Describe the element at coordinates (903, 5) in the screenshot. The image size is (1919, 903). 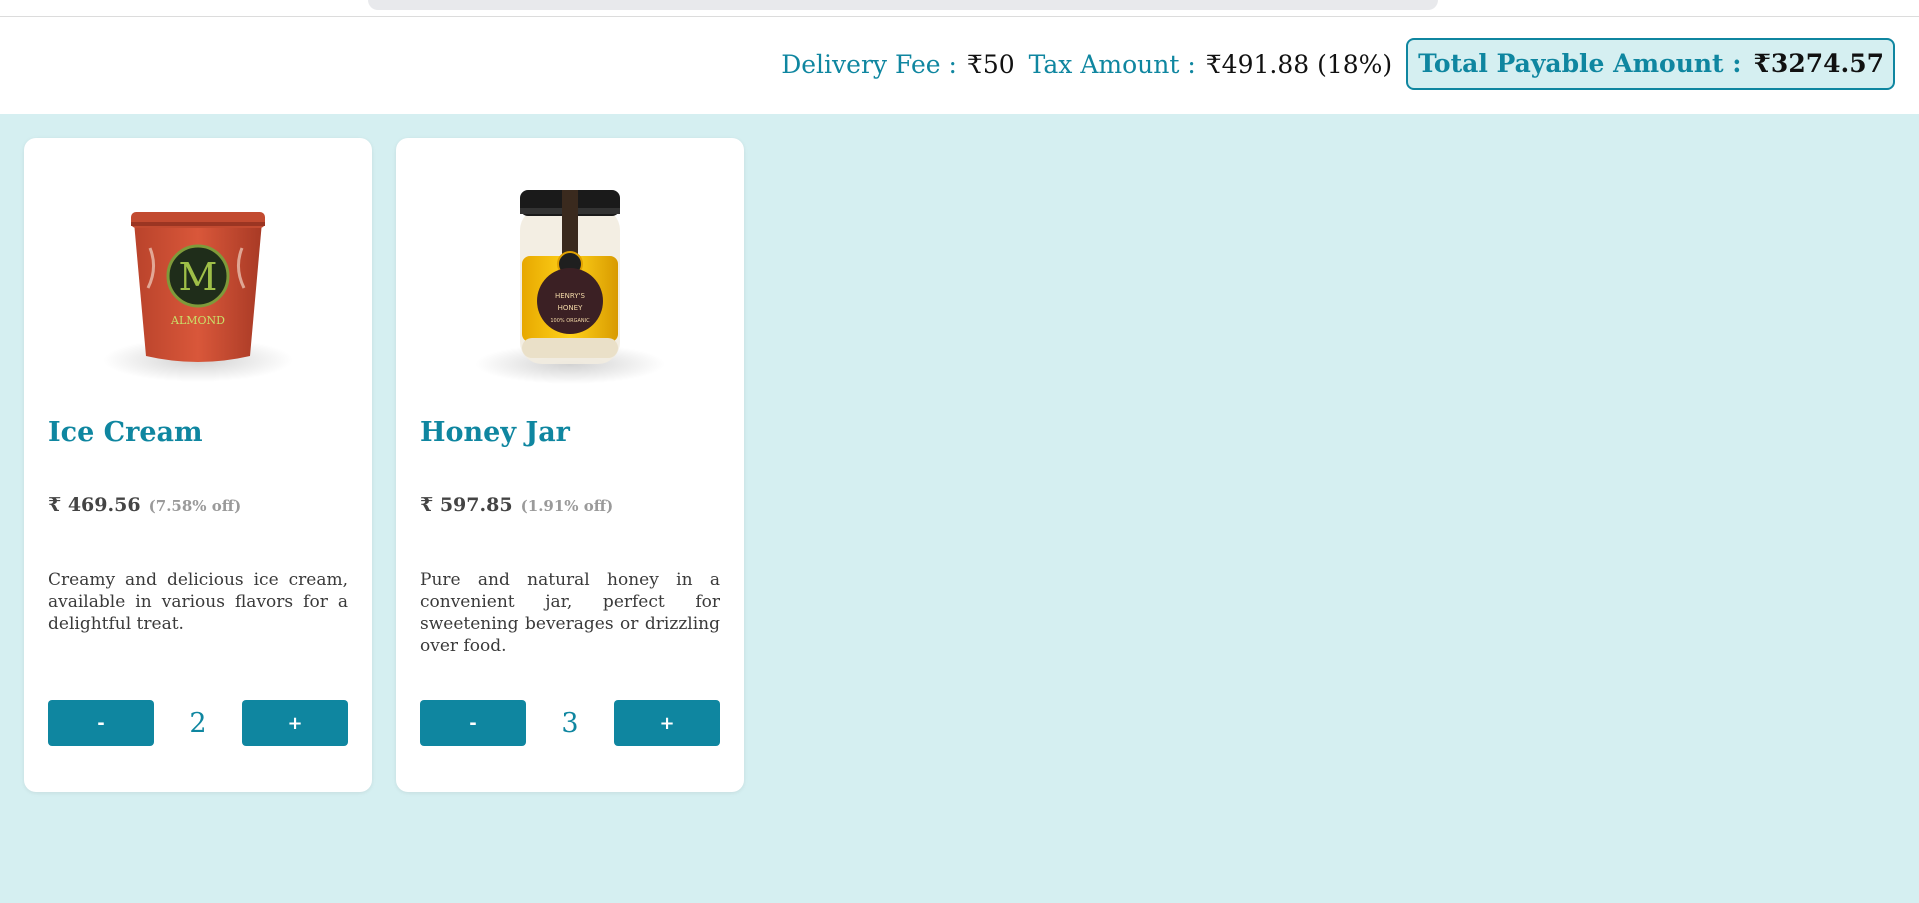
I see `search-bar-edge` at that location.